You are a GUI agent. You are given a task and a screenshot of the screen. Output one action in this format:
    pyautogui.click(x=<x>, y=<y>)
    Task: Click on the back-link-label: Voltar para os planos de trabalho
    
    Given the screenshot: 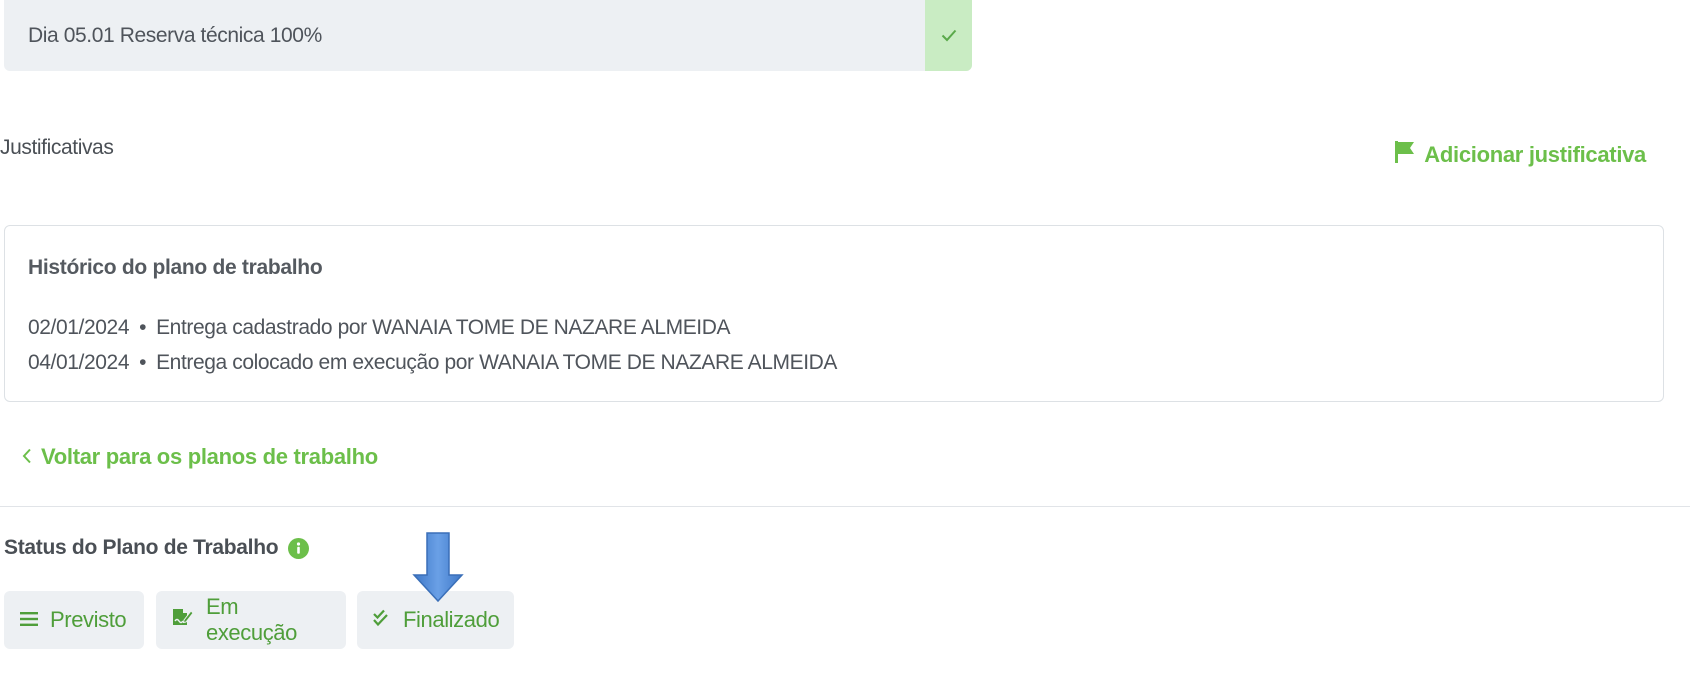 What is the action you would take?
    pyautogui.click(x=209, y=456)
    